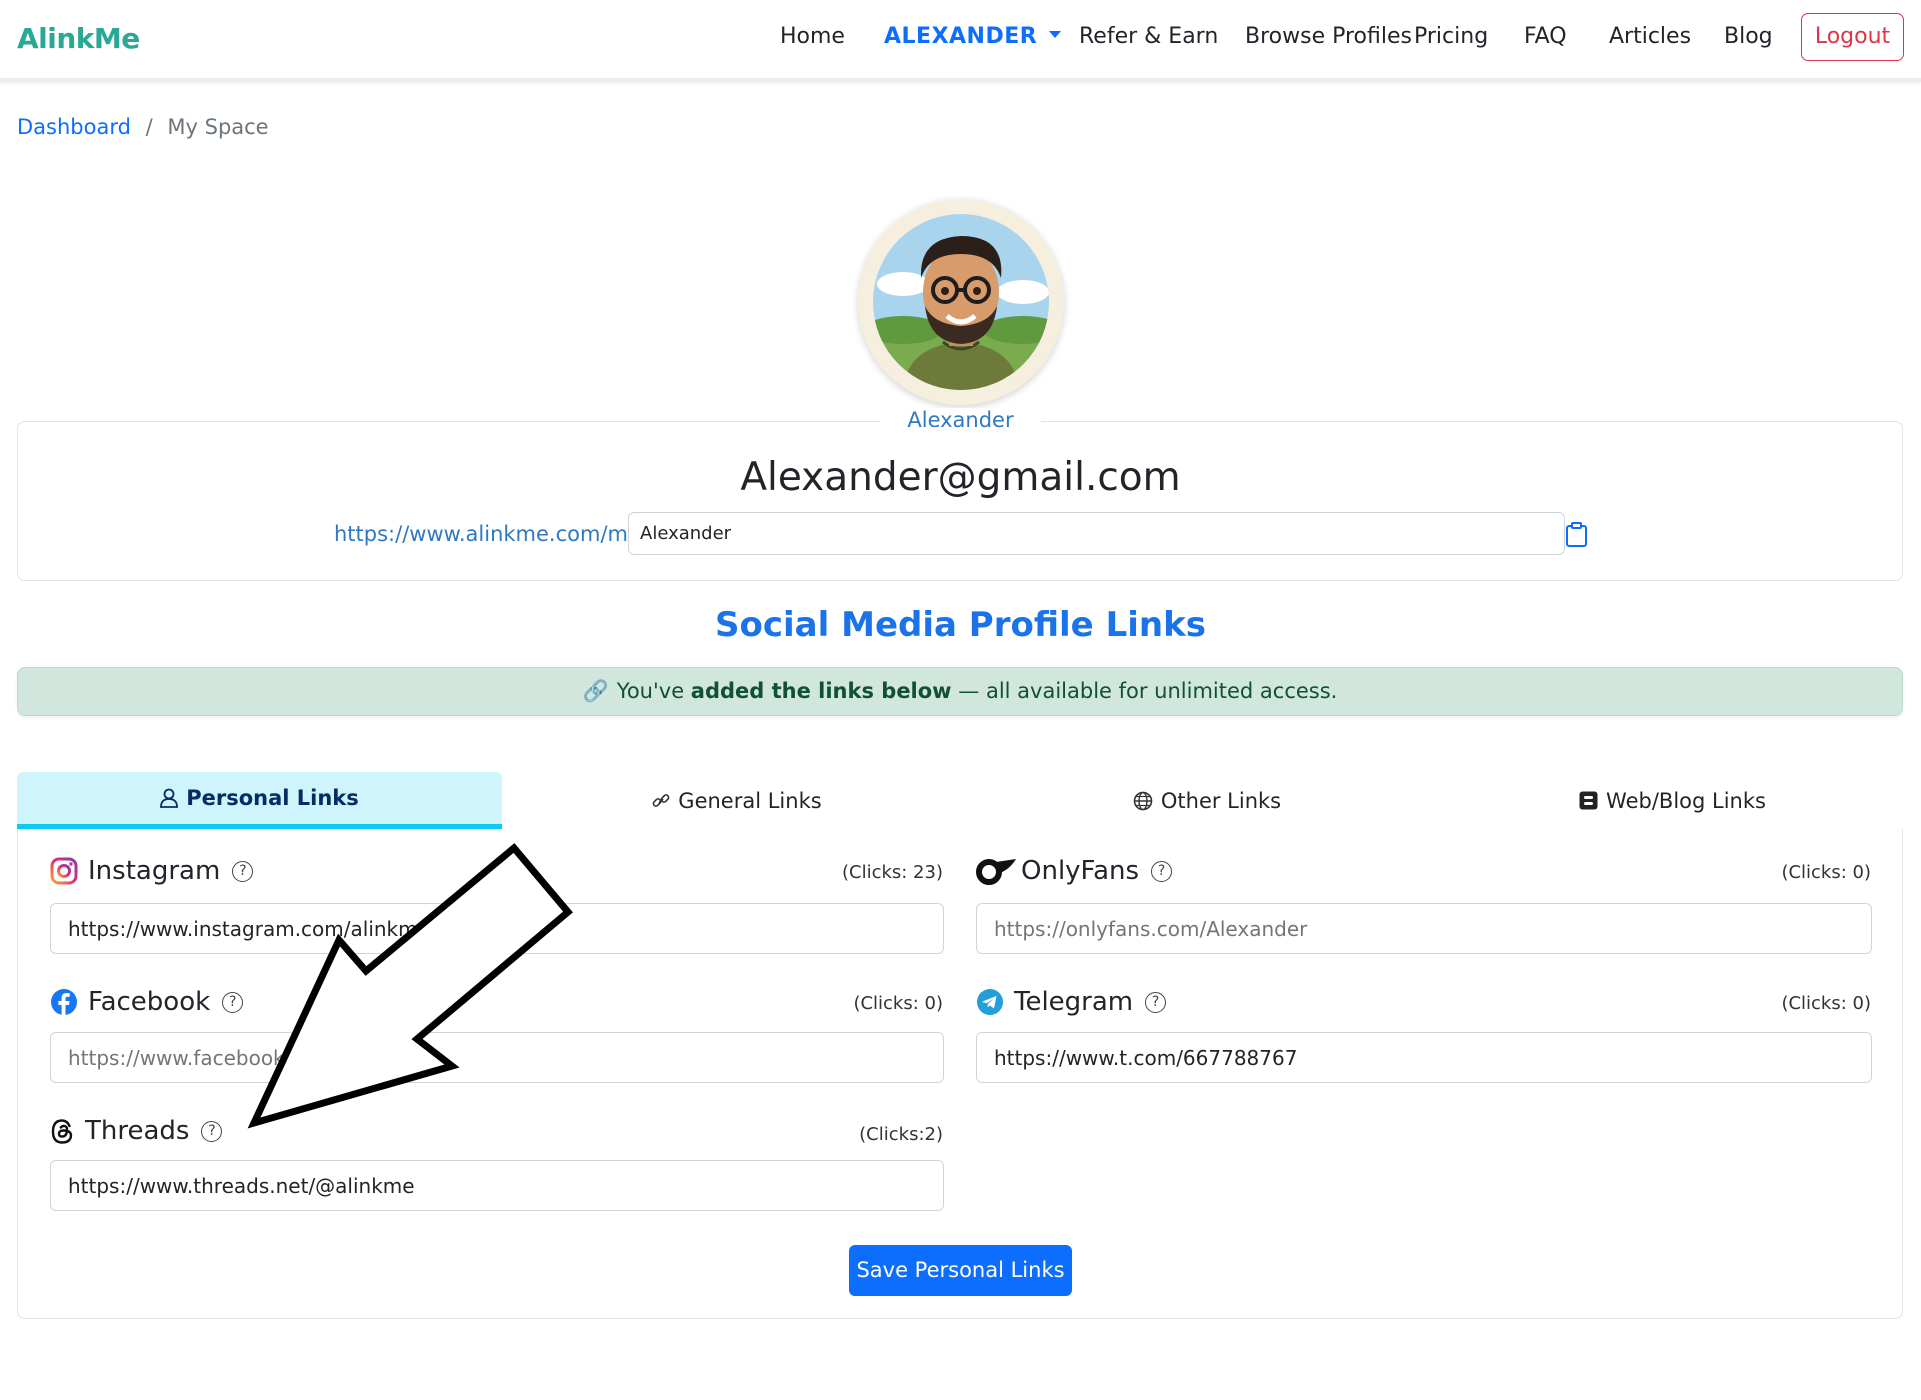 Image resolution: width=1921 pixels, height=1400 pixels. Describe the element at coordinates (1545, 36) in the screenshot. I see `nav-faq: FAQ` at that location.